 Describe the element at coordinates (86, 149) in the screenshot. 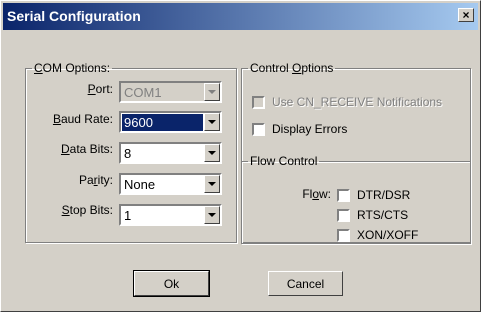

I see `data-bits-label: Data Bits:` at that location.